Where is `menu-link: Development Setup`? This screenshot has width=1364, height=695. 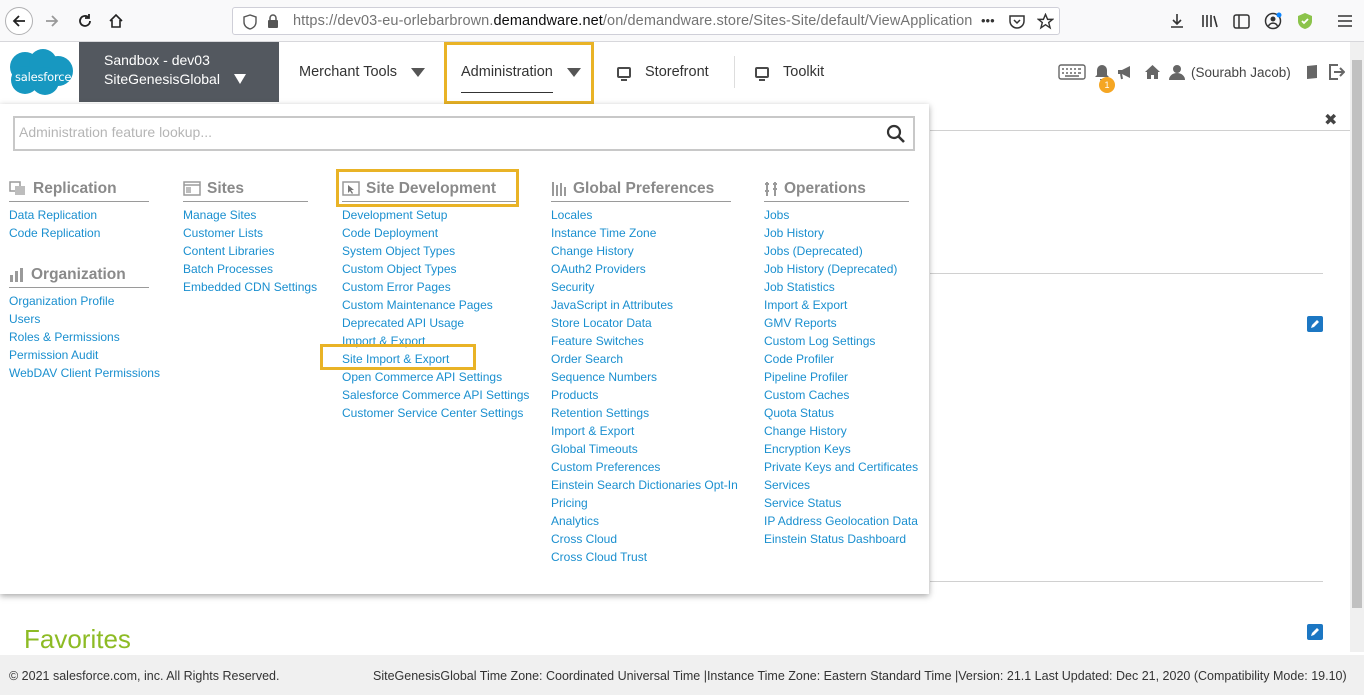
menu-link: Development Setup is located at coordinates (429, 215).